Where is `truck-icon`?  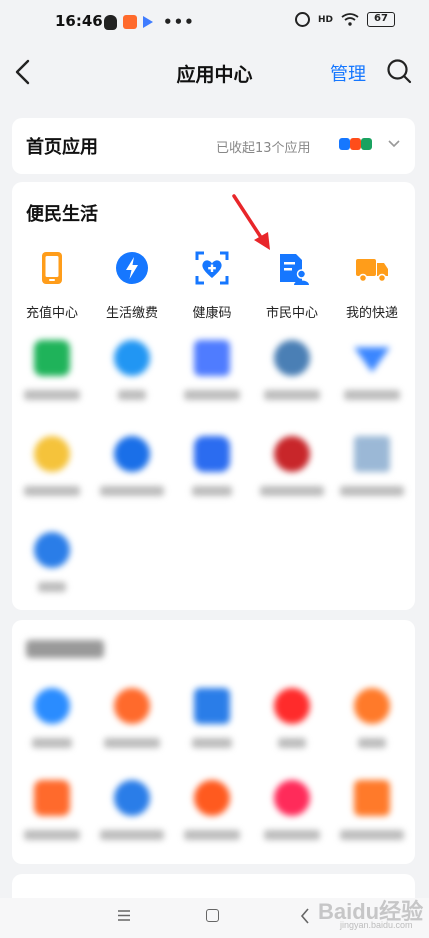
truck-icon is located at coordinates (372, 271).